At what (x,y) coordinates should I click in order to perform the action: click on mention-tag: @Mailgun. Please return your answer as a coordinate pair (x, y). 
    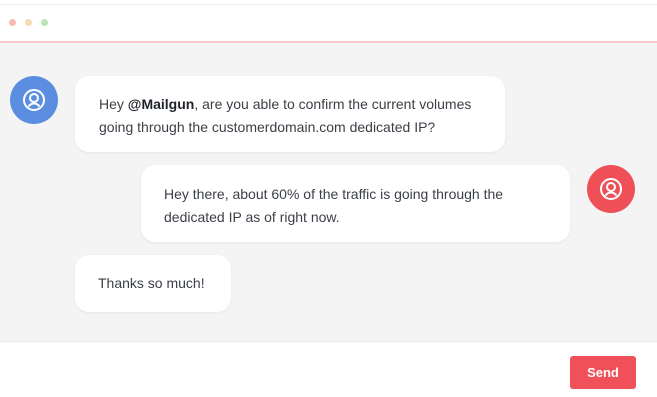
    Looking at the image, I should click on (161, 104).